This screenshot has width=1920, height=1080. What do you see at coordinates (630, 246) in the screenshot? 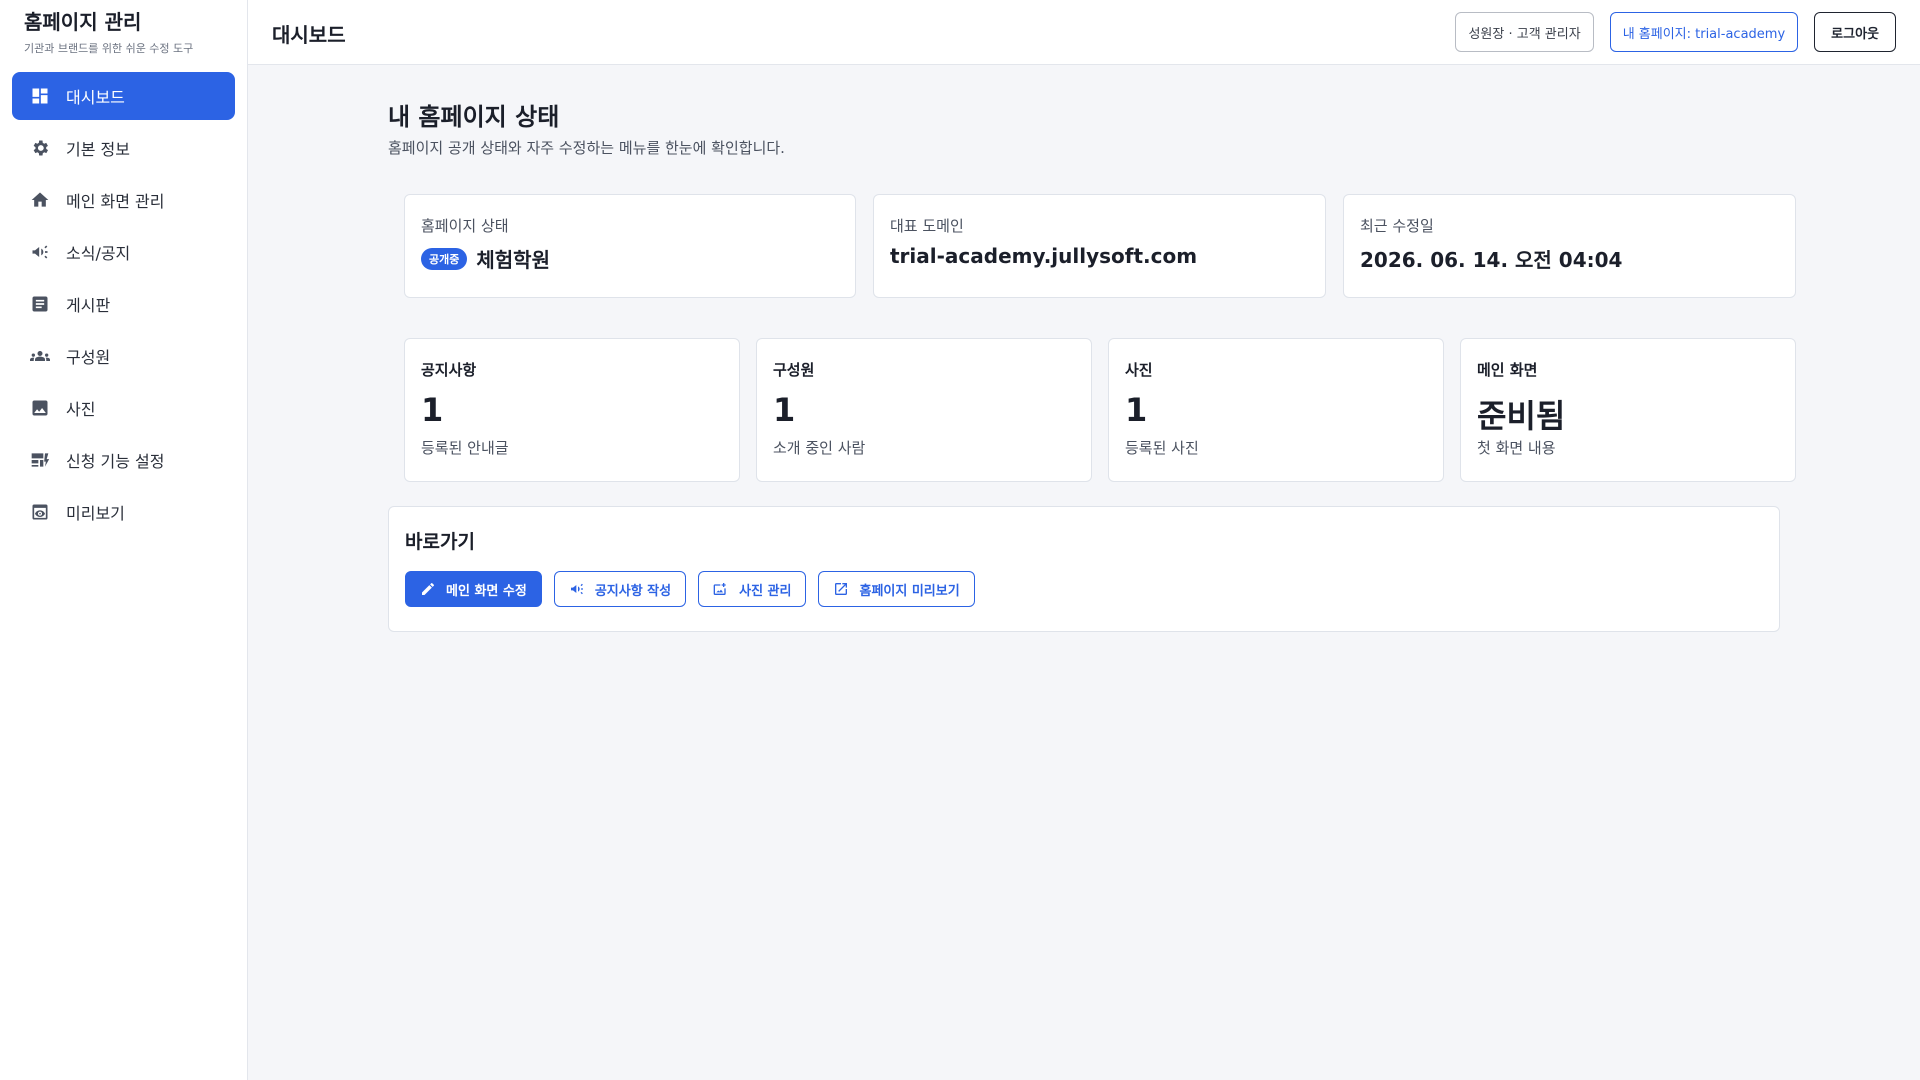
I see `site-status-card: 홈페이지 상태 공개중 체험학원` at bounding box center [630, 246].